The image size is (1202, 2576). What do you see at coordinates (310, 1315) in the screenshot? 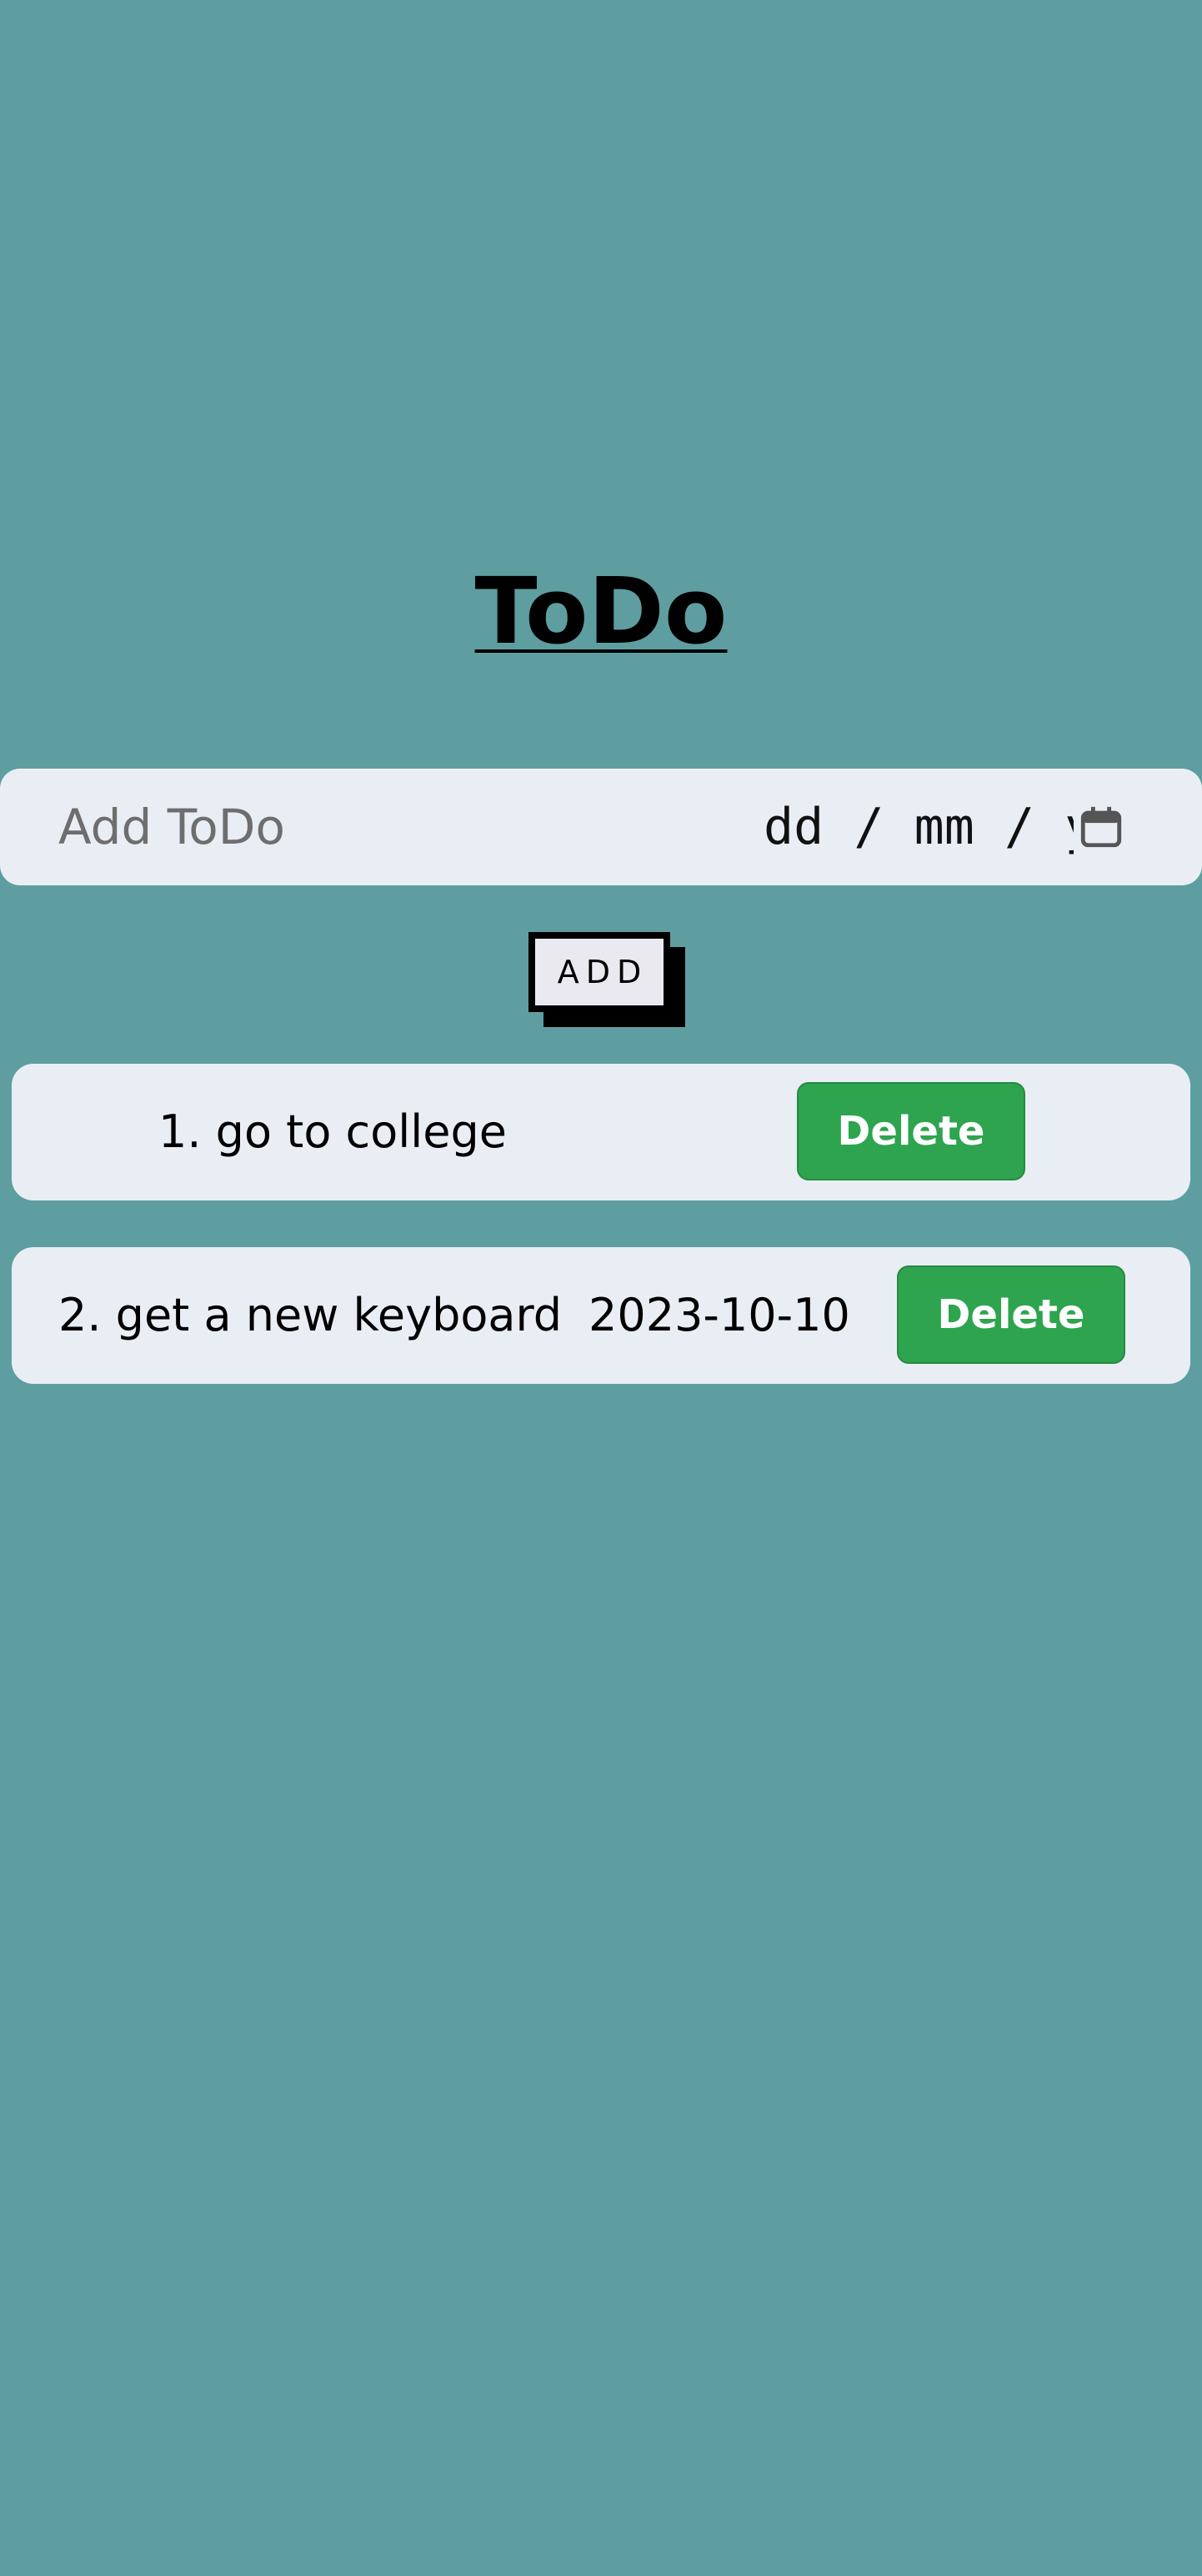
I see `todo-item-text: 2. get a new keyboard` at bounding box center [310, 1315].